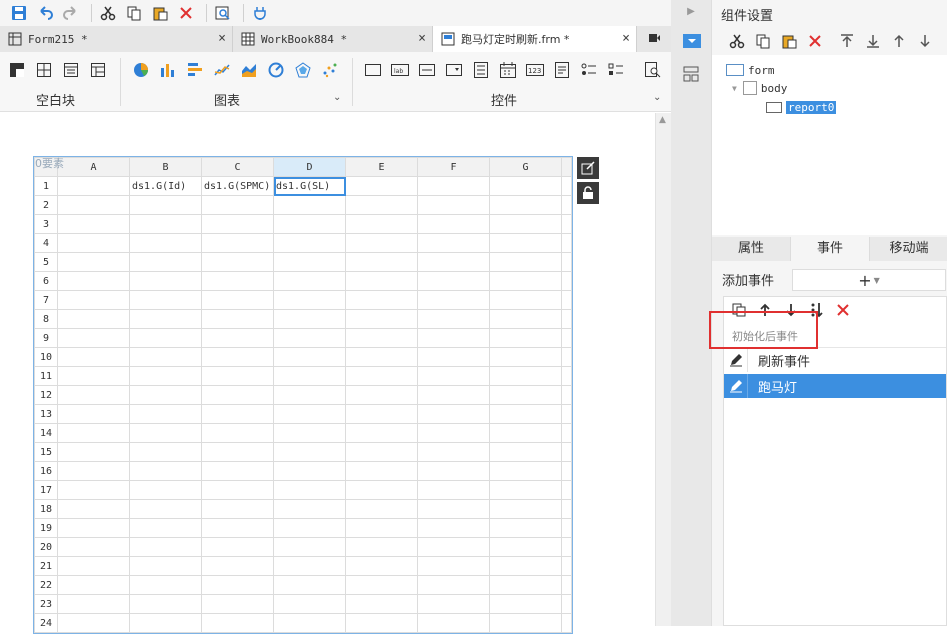  I want to click on cell-b13, so click(165, 414).